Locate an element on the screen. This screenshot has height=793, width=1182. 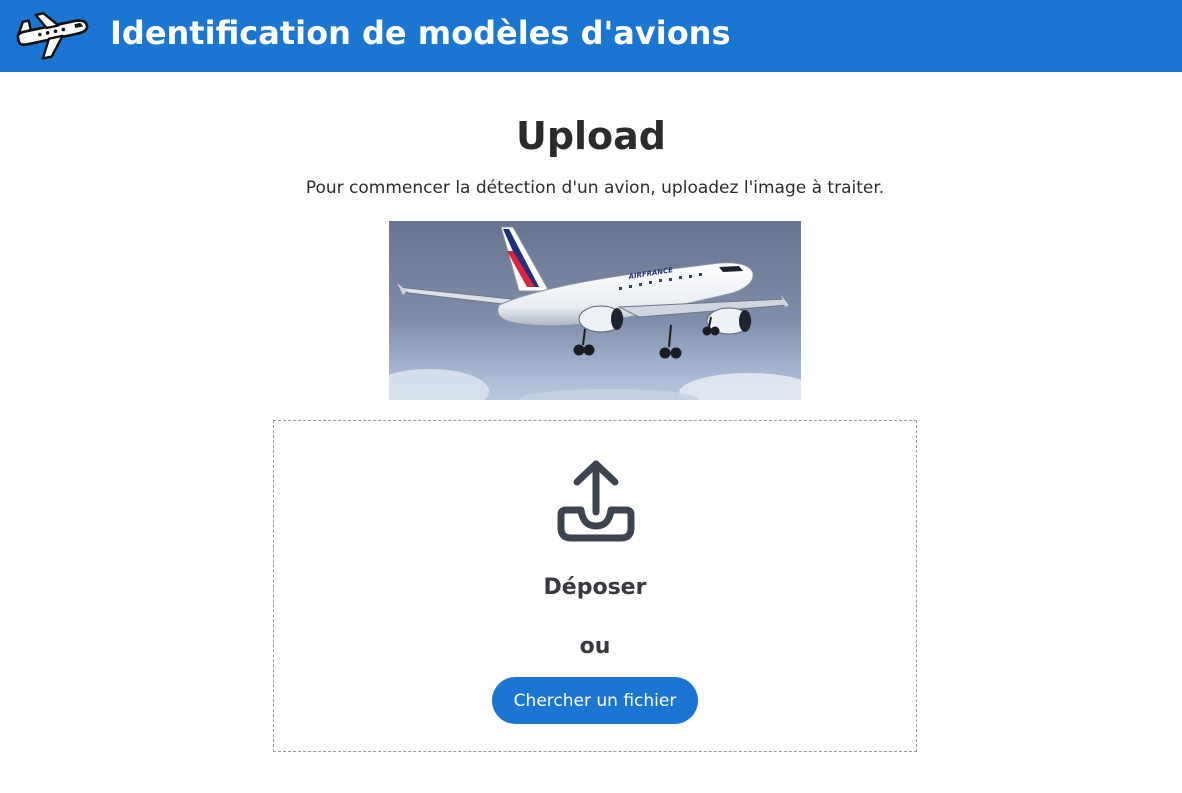
drop-label: Déposer is located at coordinates (595, 587).